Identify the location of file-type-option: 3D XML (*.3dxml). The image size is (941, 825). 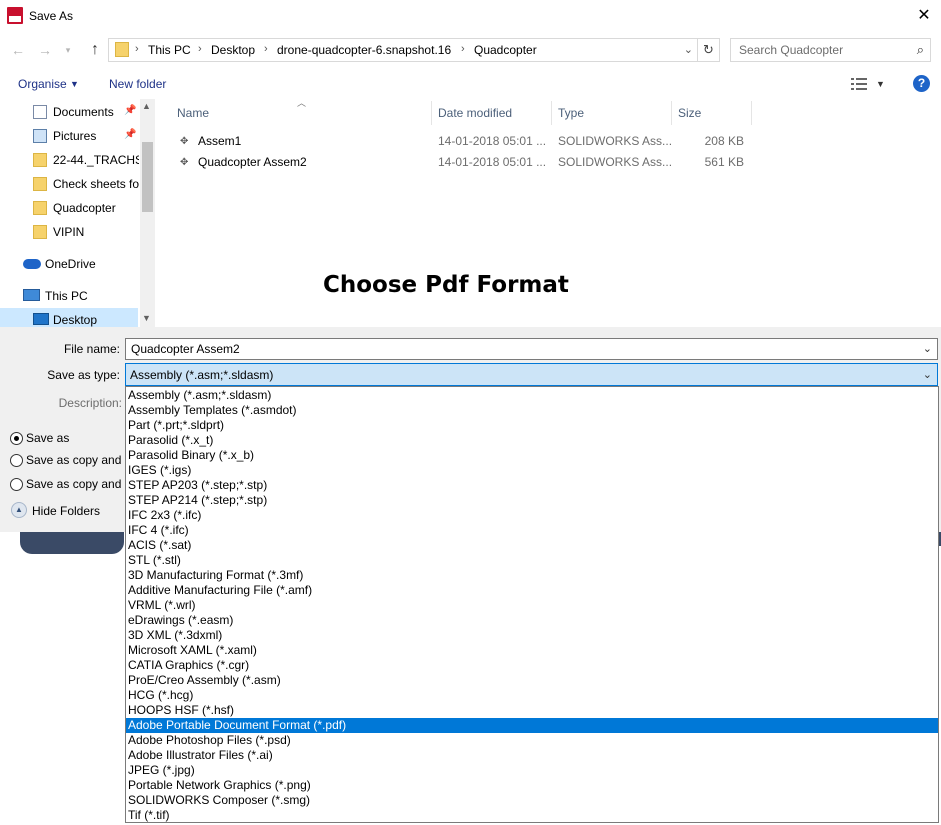
(532, 635).